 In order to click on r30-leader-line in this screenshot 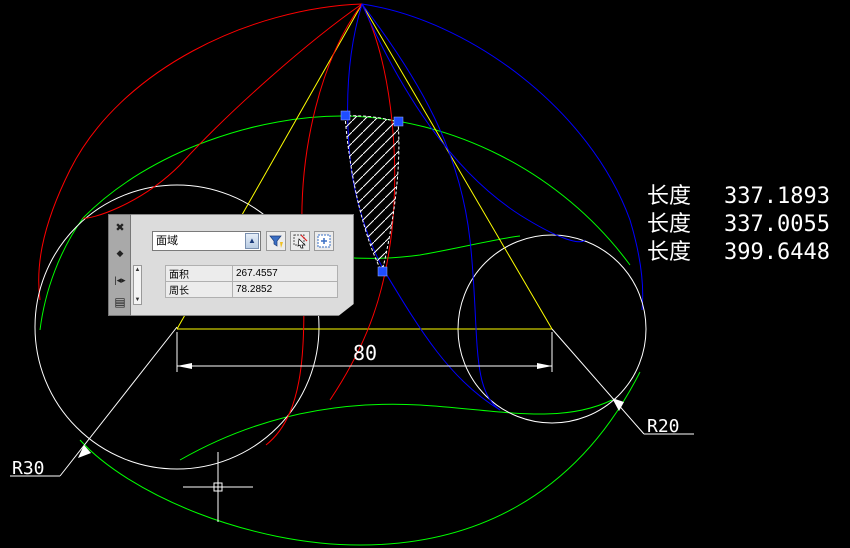, I will do `click(118, 401)`.